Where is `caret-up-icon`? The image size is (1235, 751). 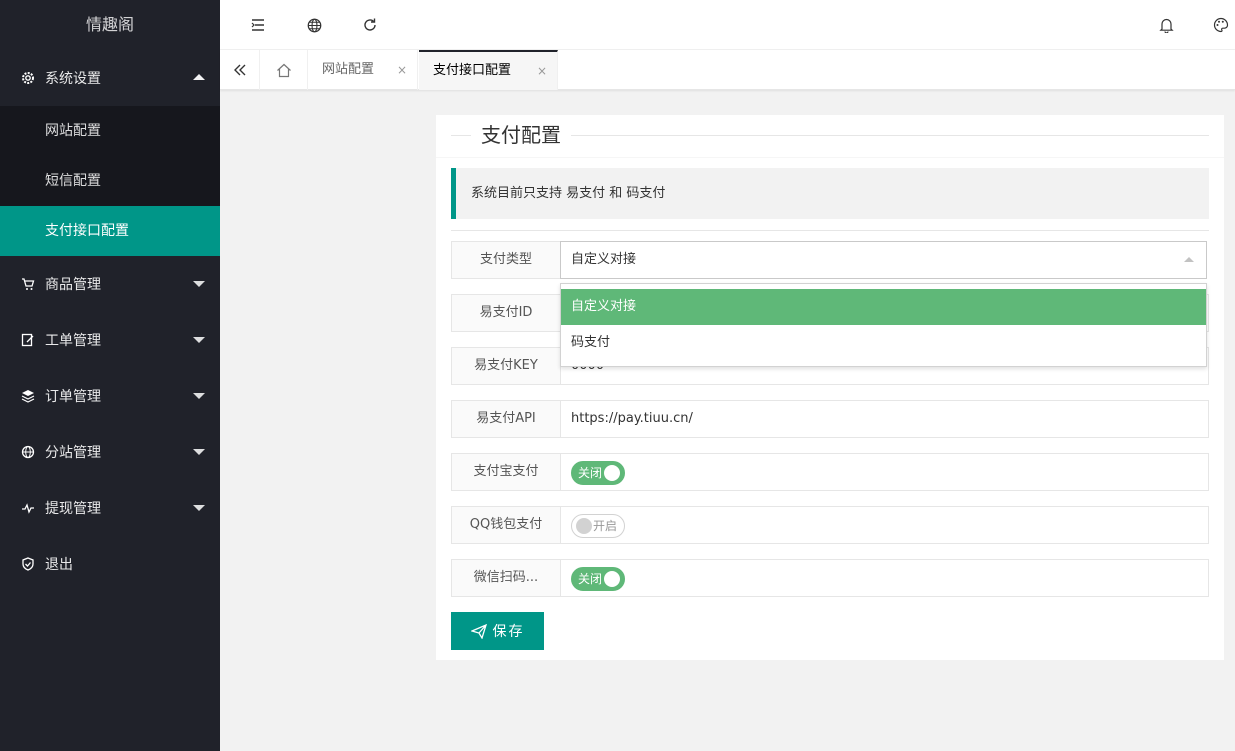 caret-up-icon is located at coordinates (1189, 259).